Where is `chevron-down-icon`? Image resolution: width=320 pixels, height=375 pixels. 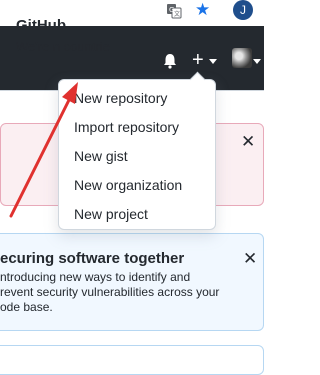
chevron-down-icon is located at coordinates (213, 61).